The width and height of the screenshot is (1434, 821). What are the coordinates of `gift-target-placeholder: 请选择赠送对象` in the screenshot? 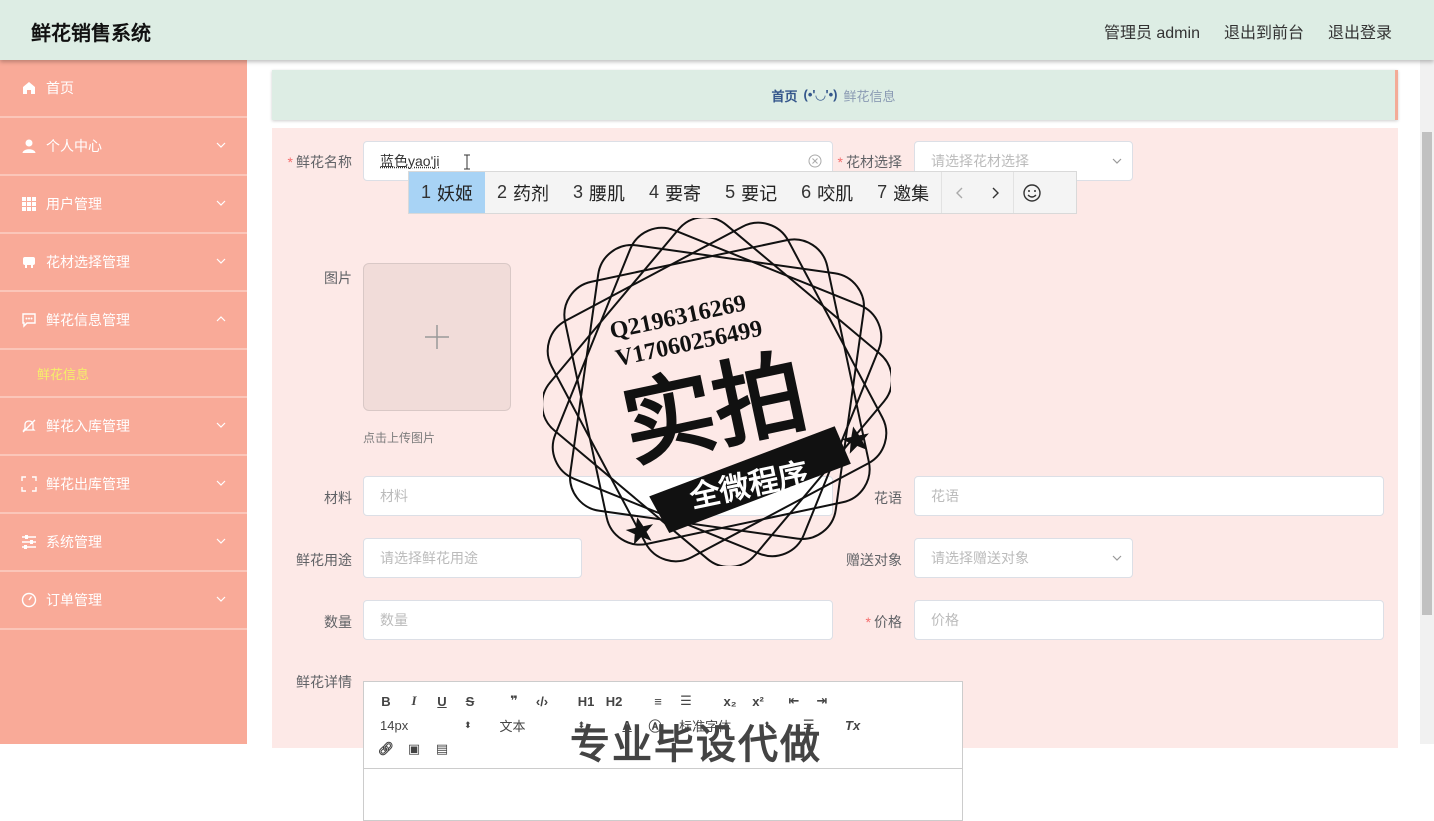 It's located at (980, 558).